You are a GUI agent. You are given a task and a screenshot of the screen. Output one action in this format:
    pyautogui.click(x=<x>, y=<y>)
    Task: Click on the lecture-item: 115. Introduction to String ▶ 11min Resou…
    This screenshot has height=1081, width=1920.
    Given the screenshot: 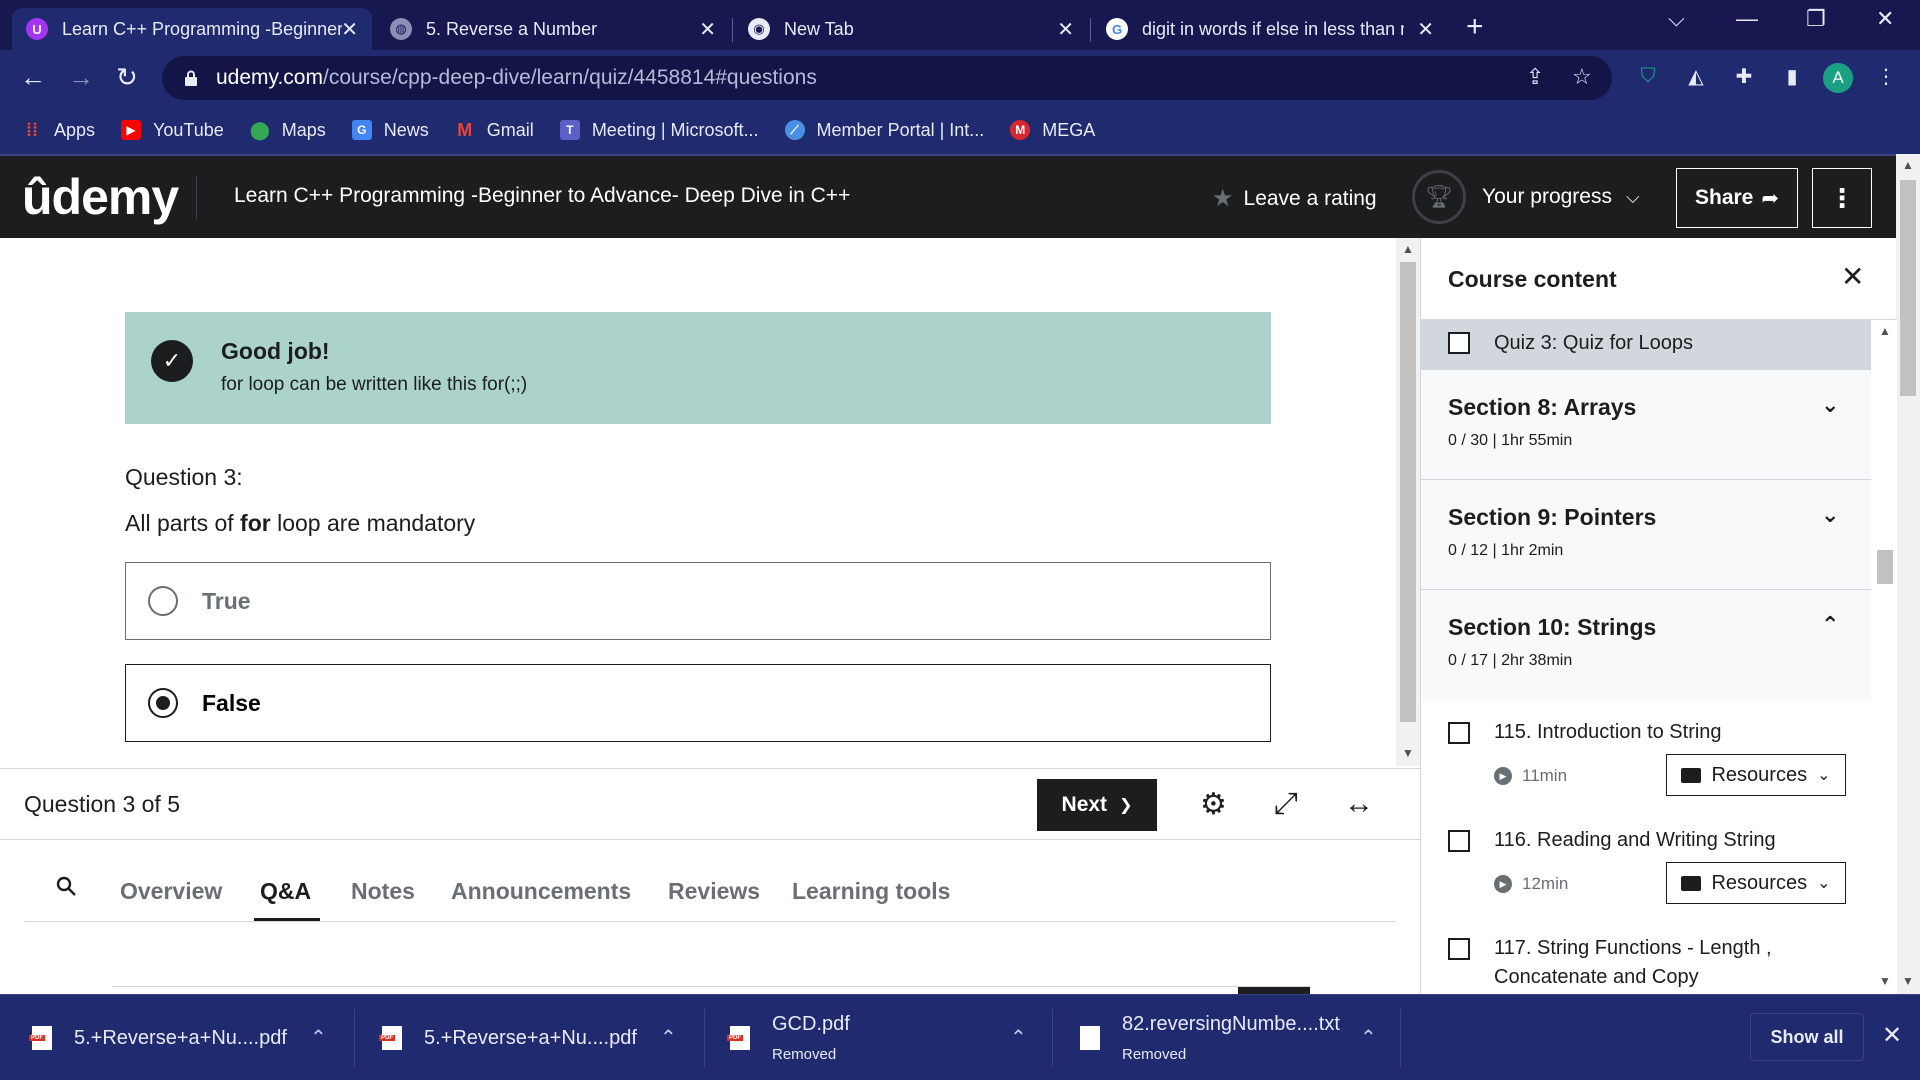 What is the action you would take?
    pyautogui.click(x=1646, y=754)
    